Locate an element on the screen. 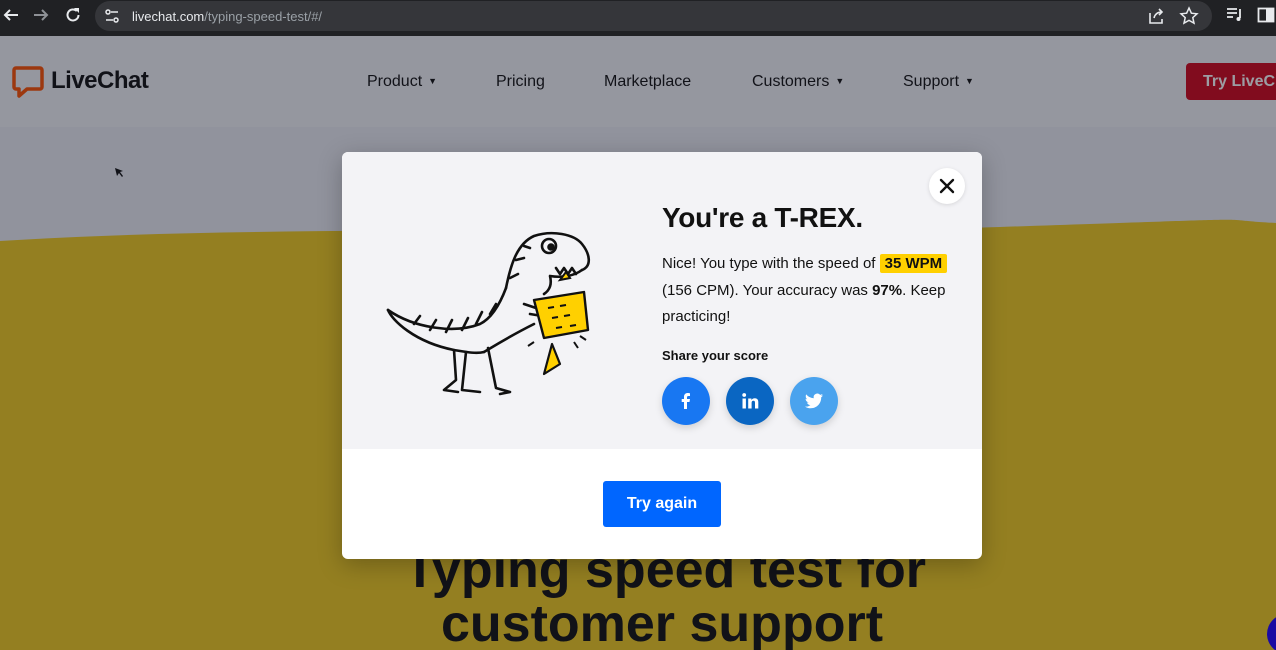 This screenshot has width=1276, height=650. url-text: livechat.com/typing-speed-test/#/ is located at coordinates (227, 16).